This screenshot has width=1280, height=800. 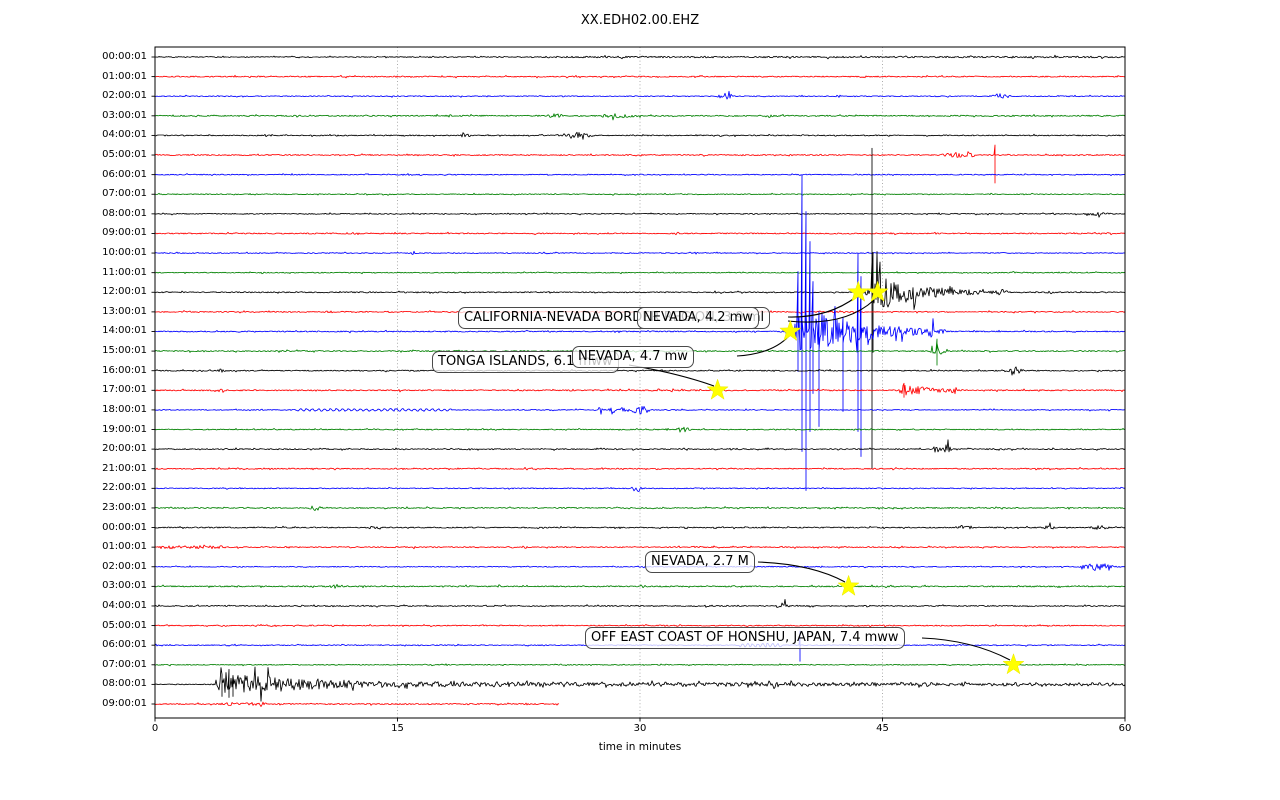 What do you see at coordinates (124, 331) in the screenshot?
I see `row-time-label: 14:00:01` at bounding box center [124, 331].